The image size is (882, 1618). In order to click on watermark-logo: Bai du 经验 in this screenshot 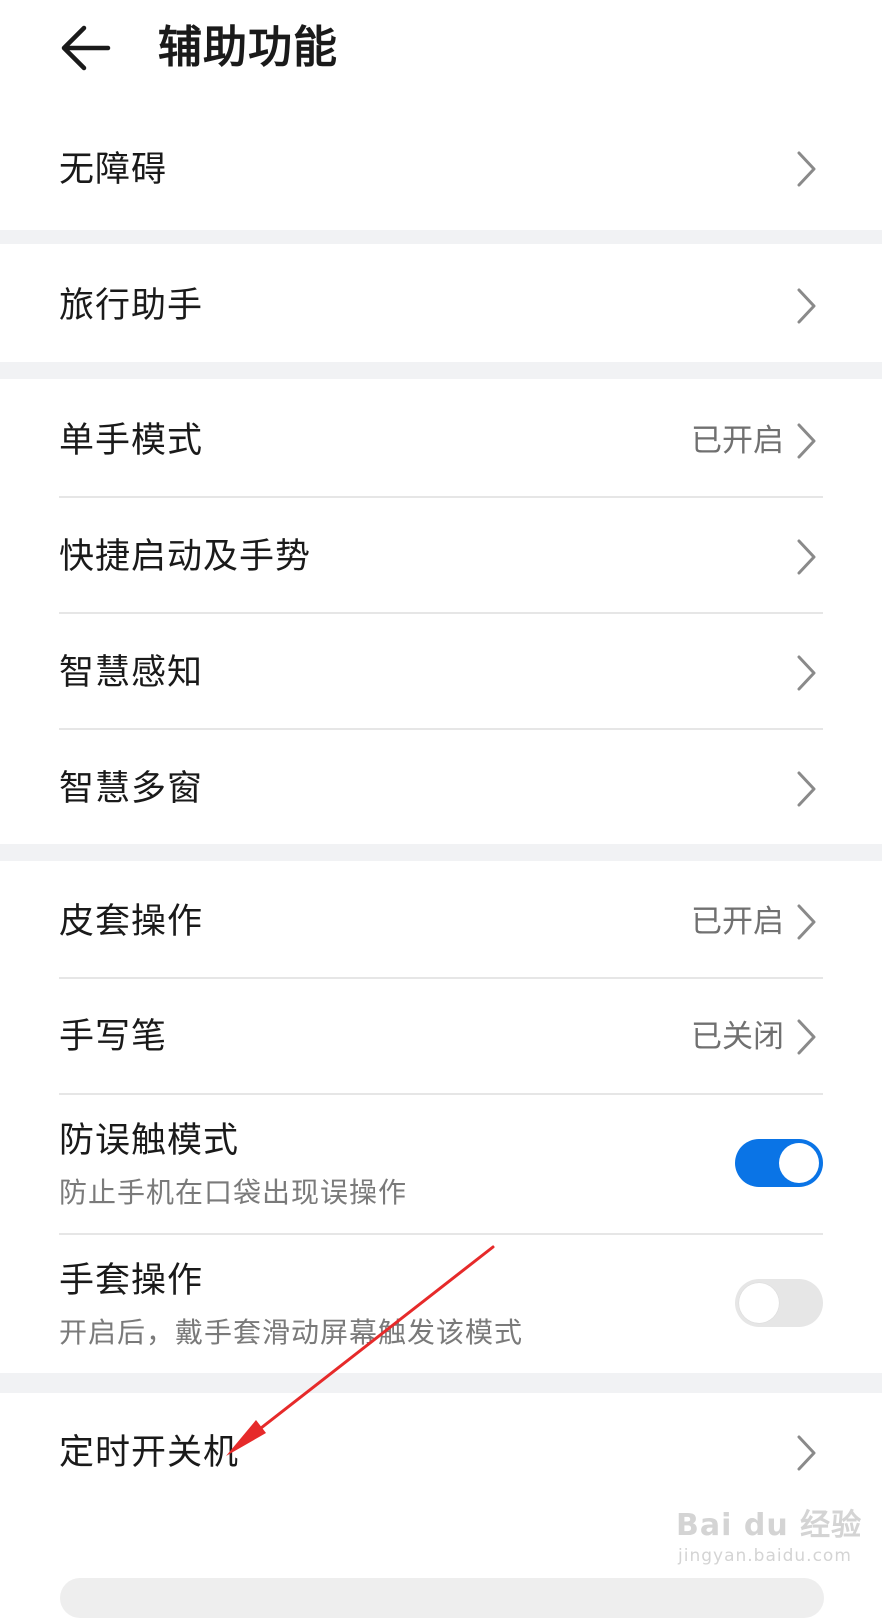, I will do `click(769, 1525)`.